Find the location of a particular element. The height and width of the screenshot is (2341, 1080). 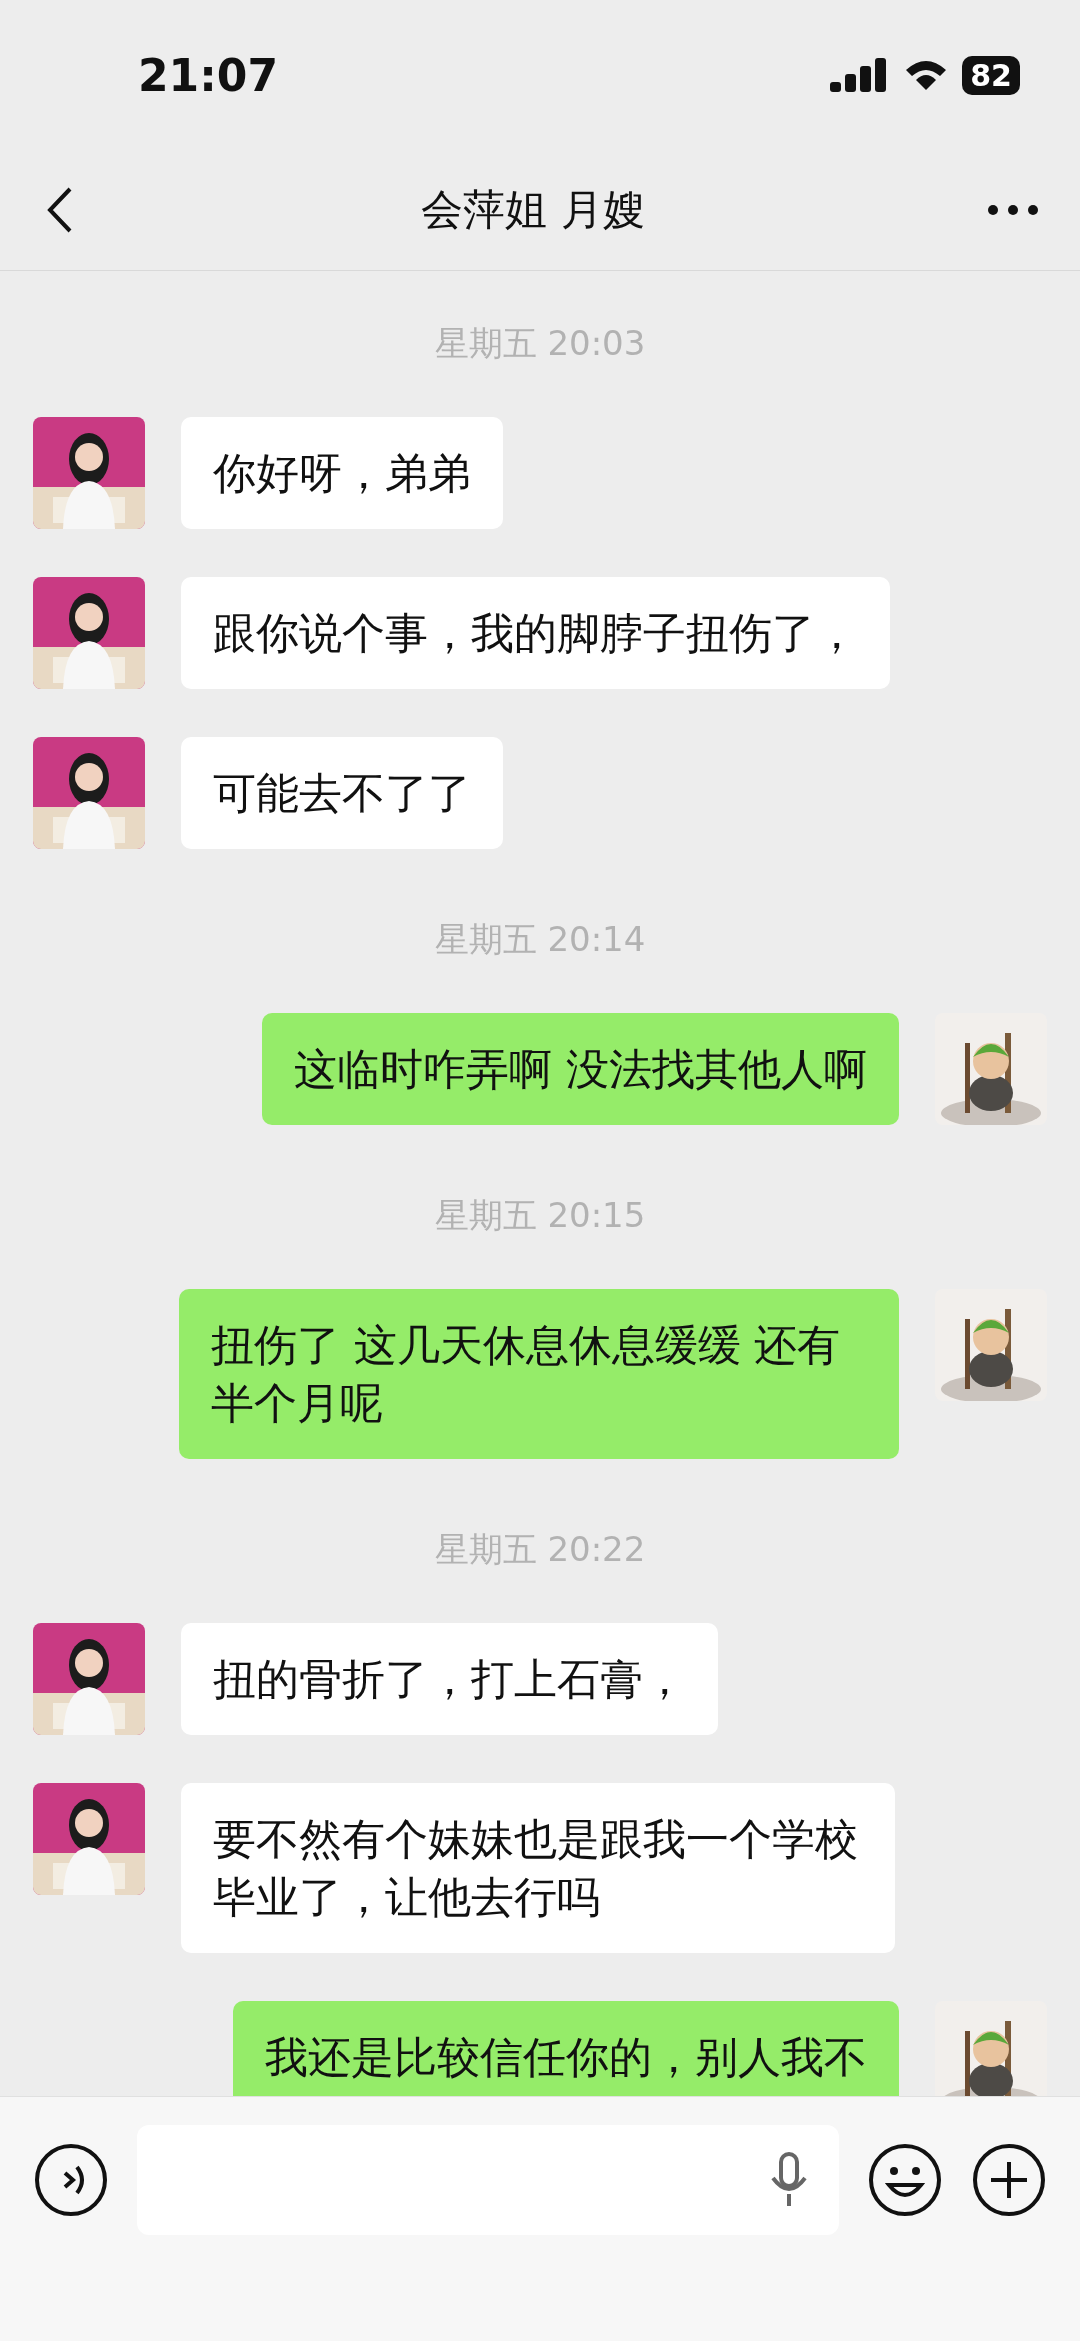

message-input-field is located at coordinates (488, 2180).